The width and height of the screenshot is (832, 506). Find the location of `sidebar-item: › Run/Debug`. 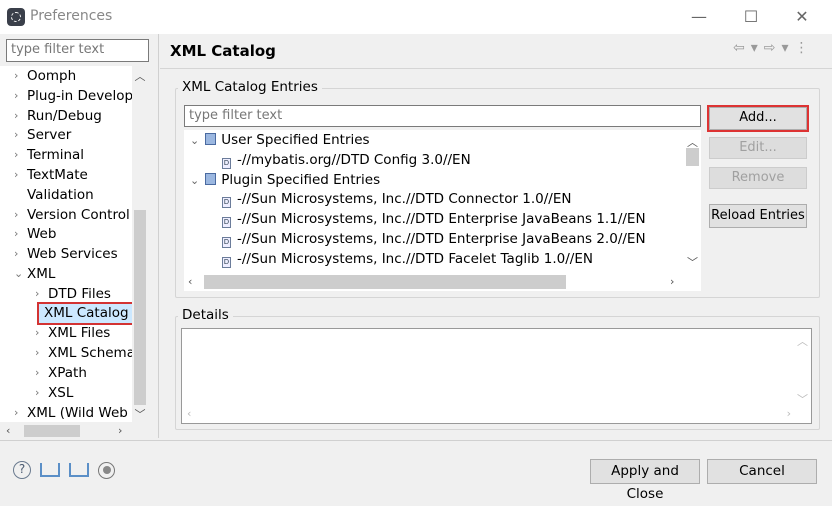

sidebar-item: › Run/Debug is located at coordinates (74, 116).